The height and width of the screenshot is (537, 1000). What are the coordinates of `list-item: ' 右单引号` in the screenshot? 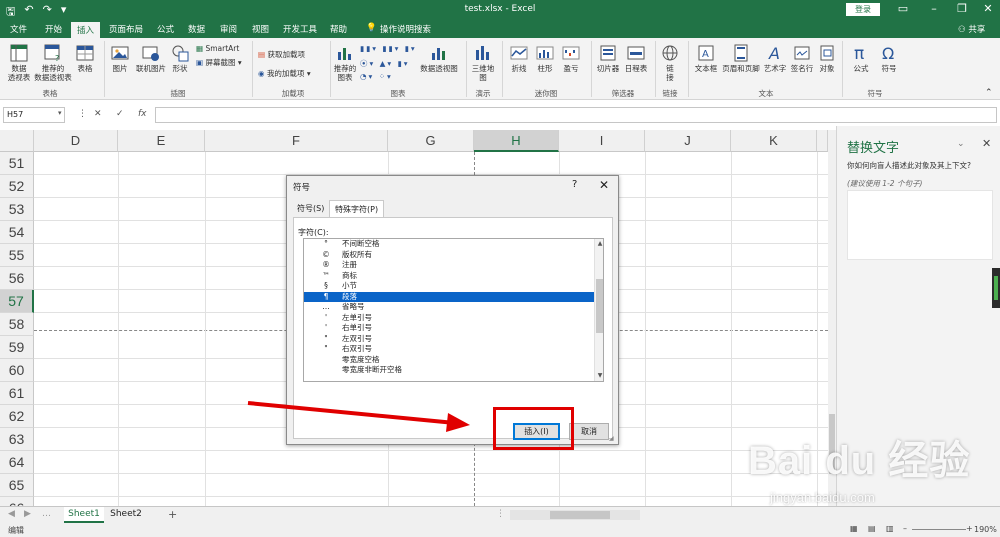 It's located at (449, 328).